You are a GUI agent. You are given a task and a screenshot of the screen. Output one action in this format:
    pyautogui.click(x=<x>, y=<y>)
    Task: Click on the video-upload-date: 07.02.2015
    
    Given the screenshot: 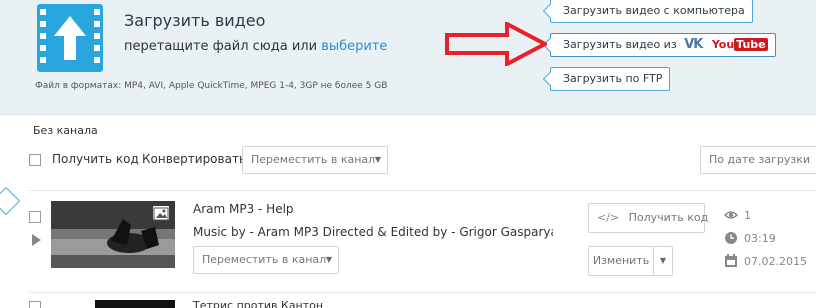 What is the action you would take?
    pyautogui.click(x=775, y=261)
    